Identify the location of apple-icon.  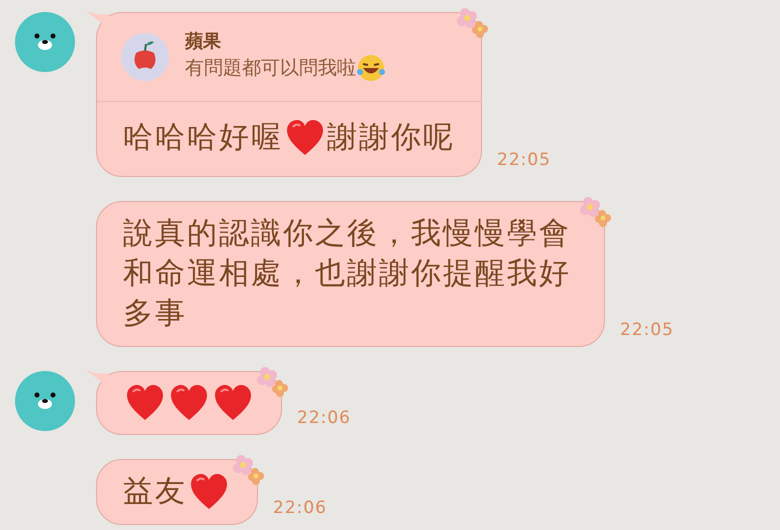
(145, 57).